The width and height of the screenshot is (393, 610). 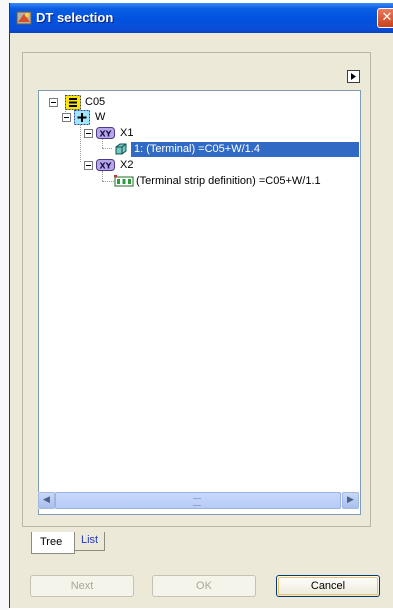 I want to click on tree-node-label: W, so click(x=100, y=117).